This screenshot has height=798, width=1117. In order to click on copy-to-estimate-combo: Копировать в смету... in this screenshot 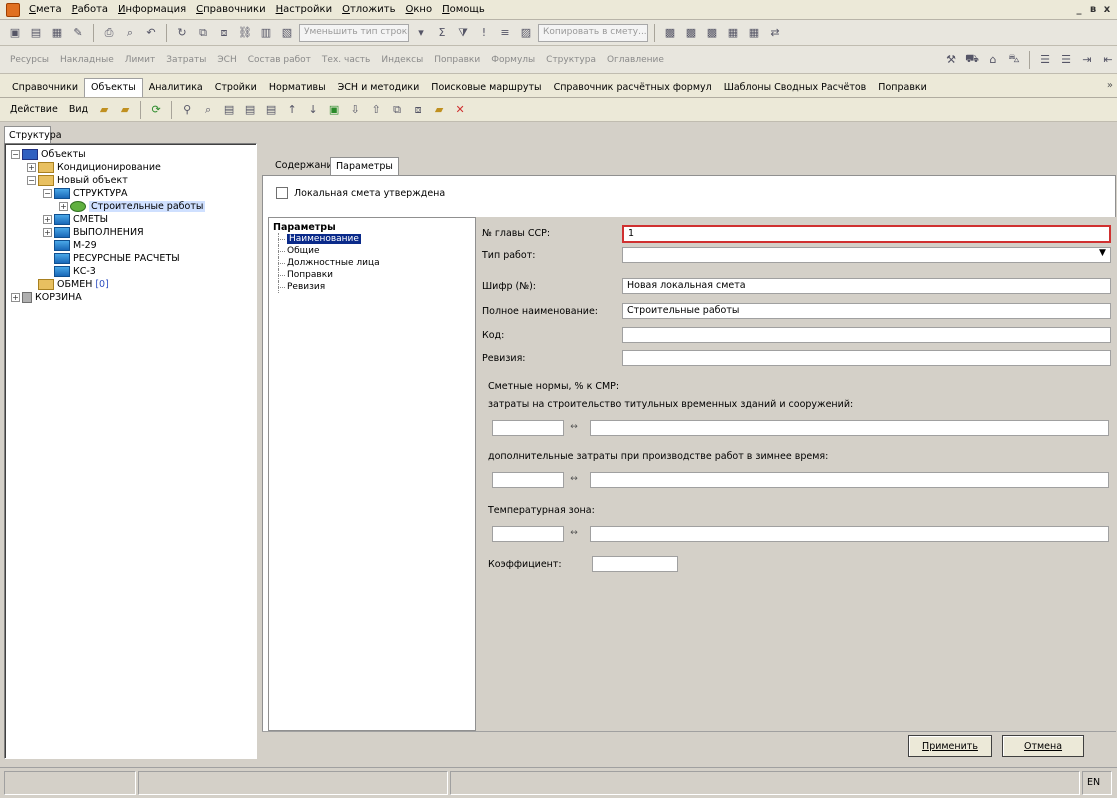, I will do `click(593, 32)`.